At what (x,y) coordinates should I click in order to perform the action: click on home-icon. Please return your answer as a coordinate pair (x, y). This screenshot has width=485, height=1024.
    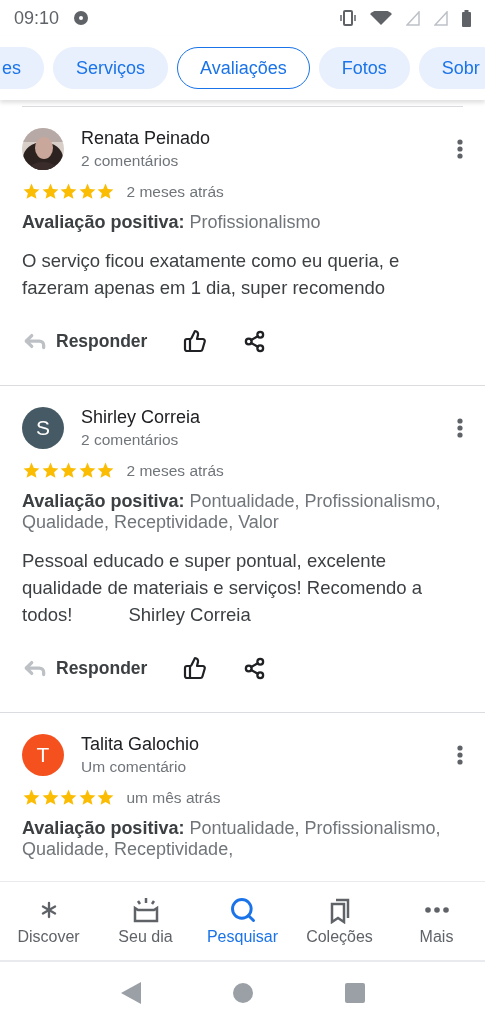
    Looking at the image, I should click on (242, 993).